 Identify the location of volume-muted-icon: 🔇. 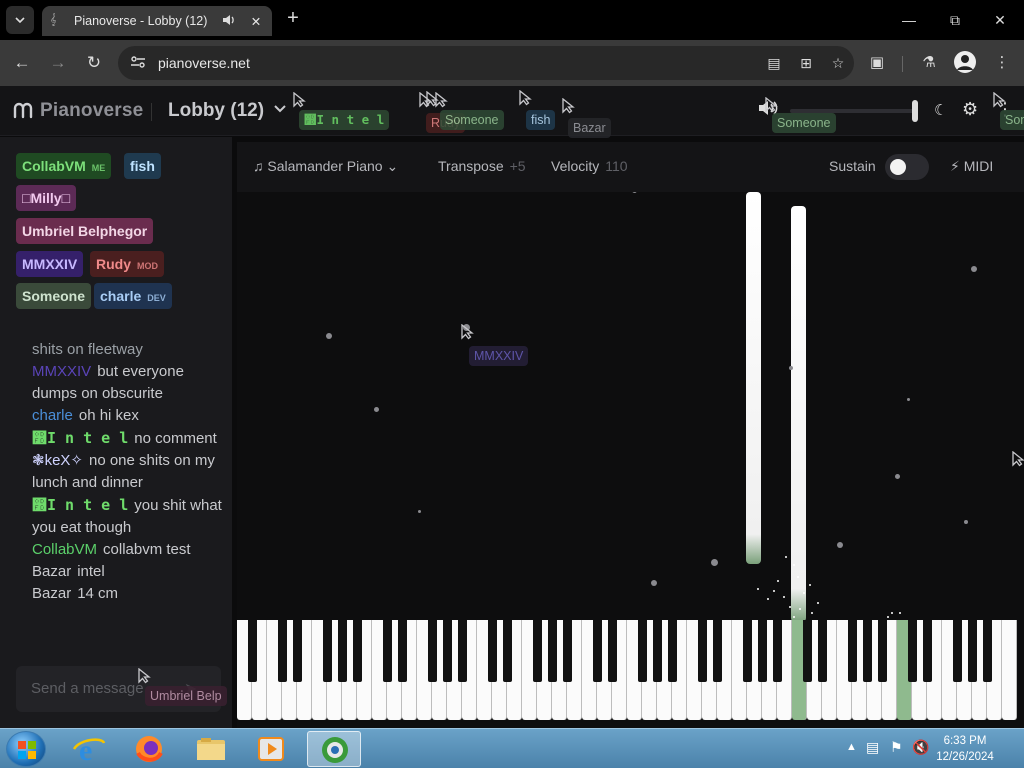
(920, 747).